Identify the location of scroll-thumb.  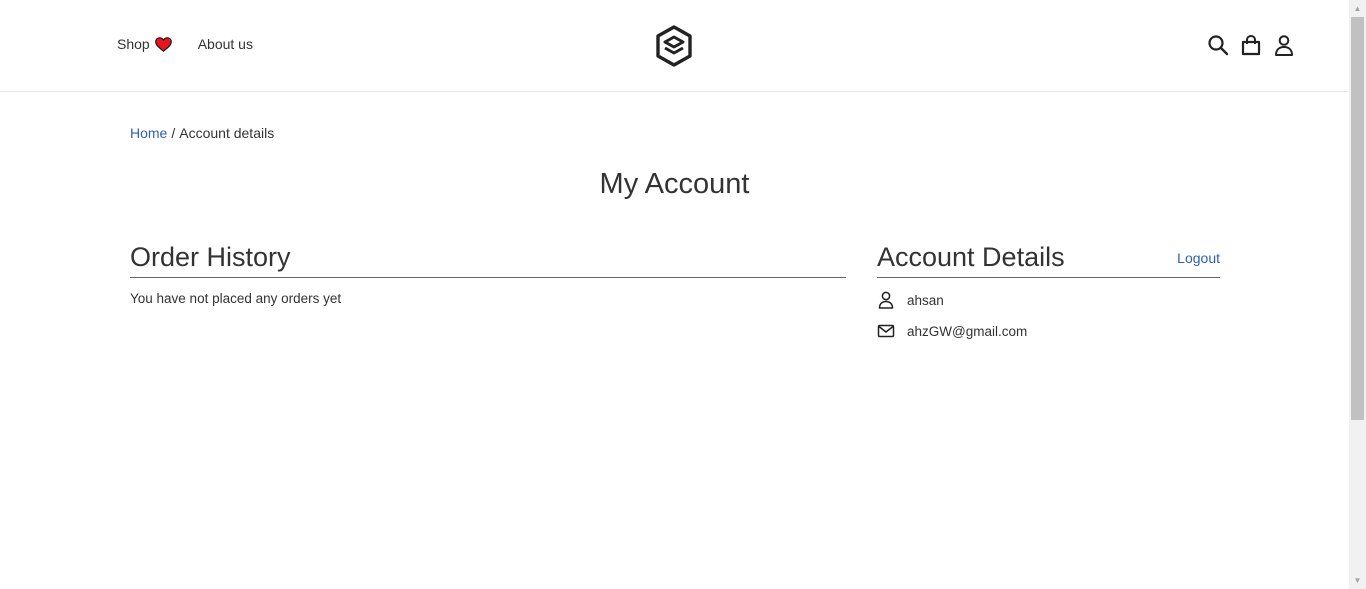
(1357, 218).